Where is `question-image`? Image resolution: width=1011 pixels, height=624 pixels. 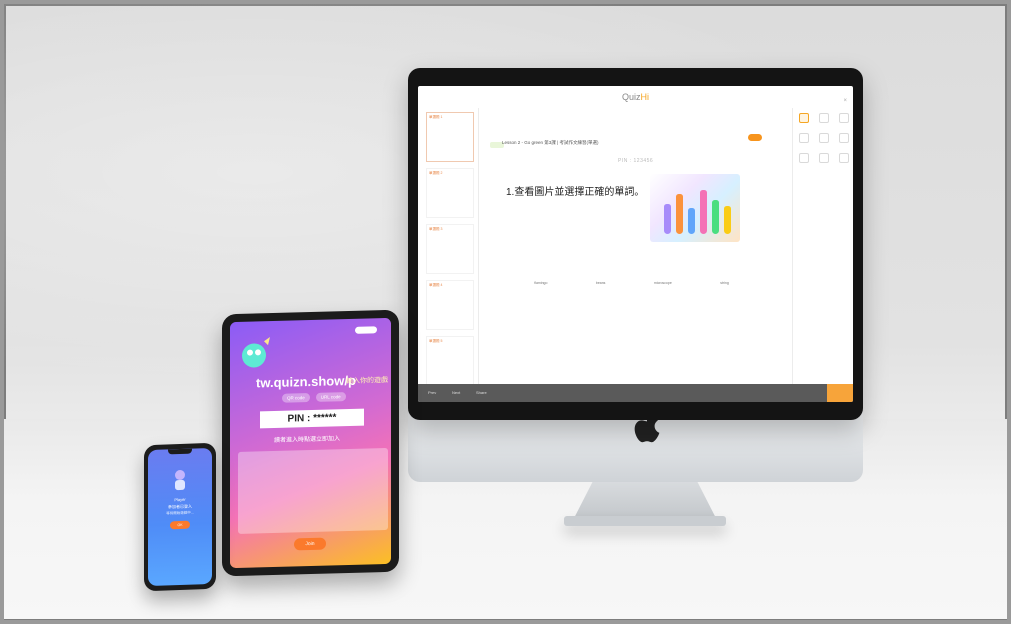 question-image is located at coordinates (695, 208).